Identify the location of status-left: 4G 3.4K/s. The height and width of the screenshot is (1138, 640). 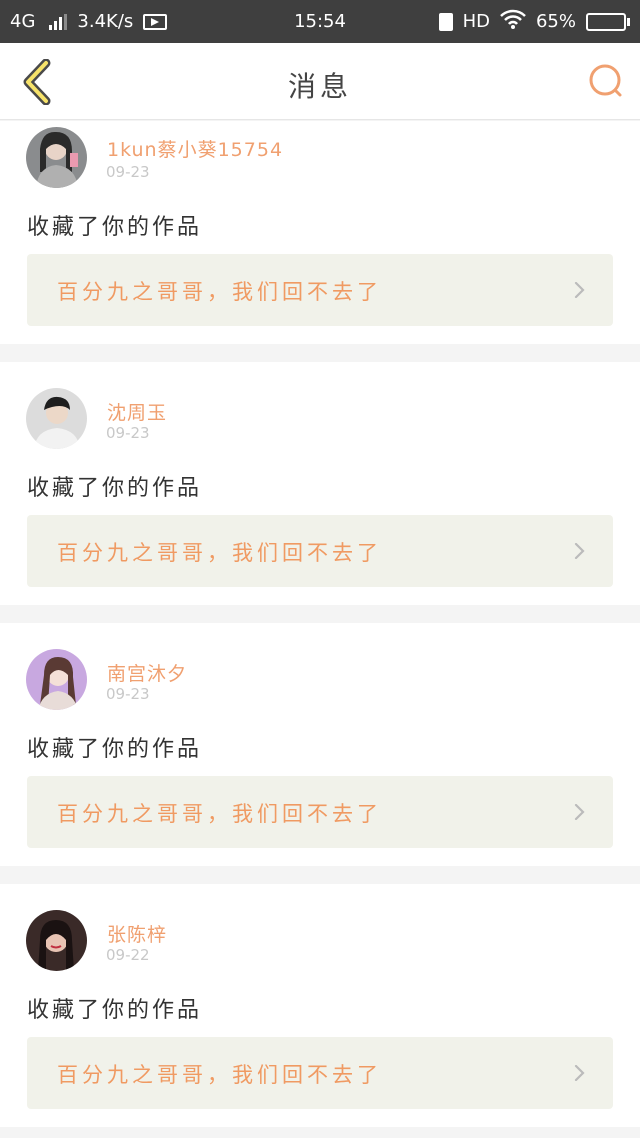
(89, 21).